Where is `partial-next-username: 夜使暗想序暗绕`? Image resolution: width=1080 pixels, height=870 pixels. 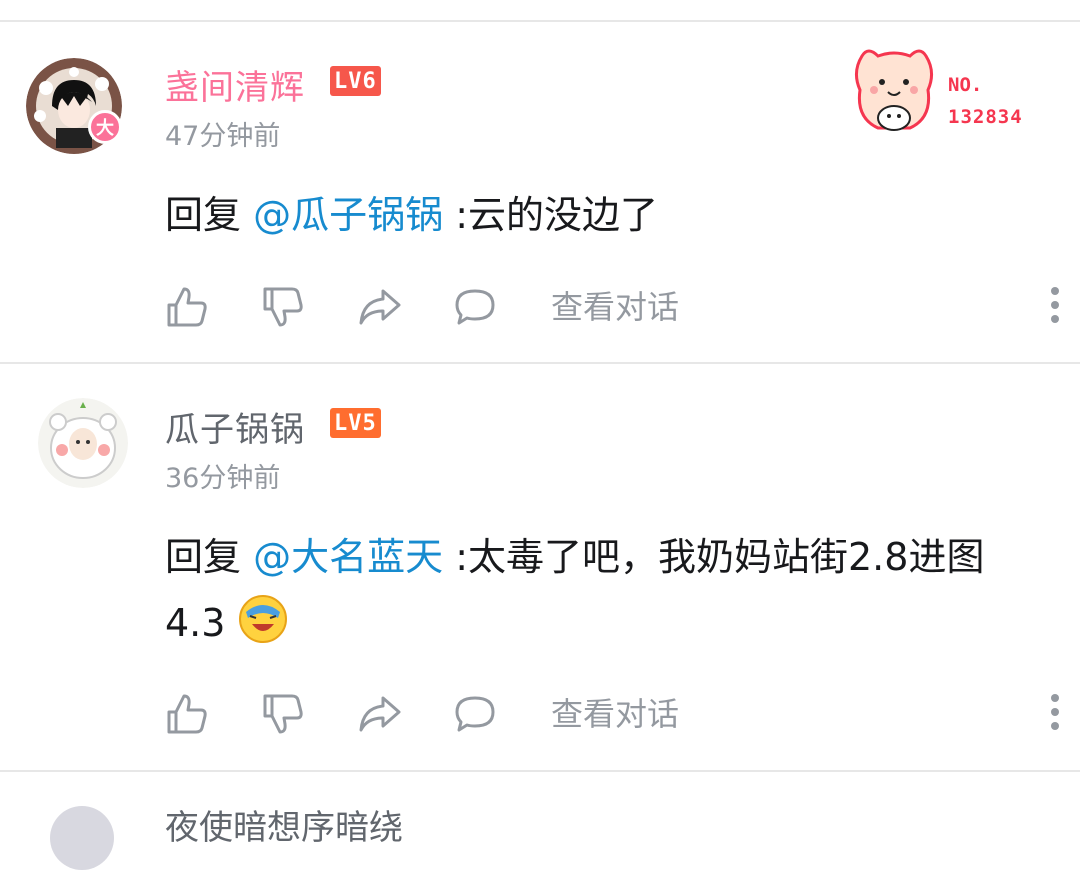
partial-next-username: 夜使暗想序暗绕 is located at coordinates (284, 824).